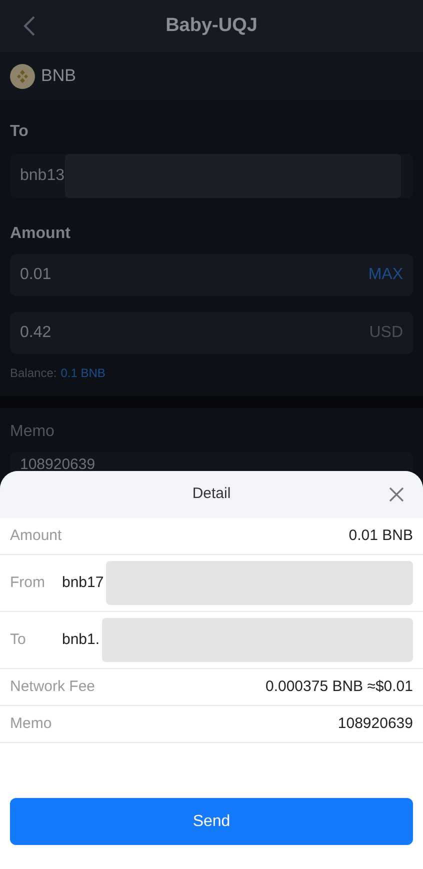  Describe the element at coordinates (339, 686) in the screenshot. I see `detail-value: 0.000375 BNB ≈$0.01` at that location.